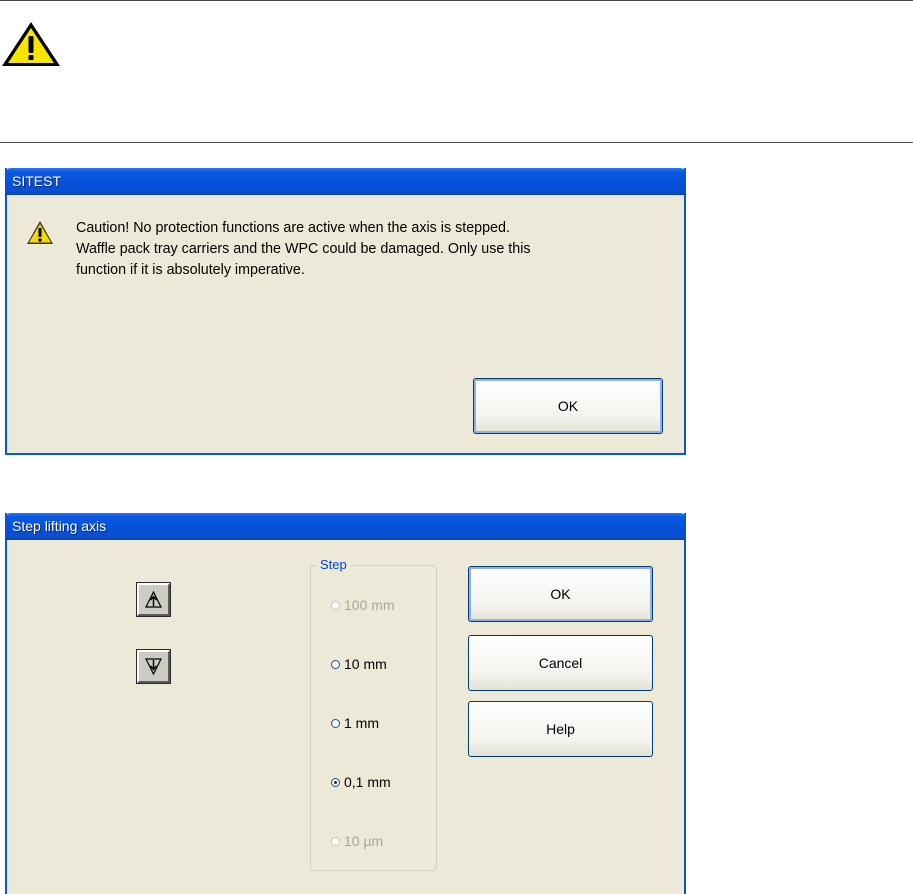  What do you see at coordinates (560, 729) in the screenshot?
I see `step-help-button: Help` at bounding box center [560, 729].